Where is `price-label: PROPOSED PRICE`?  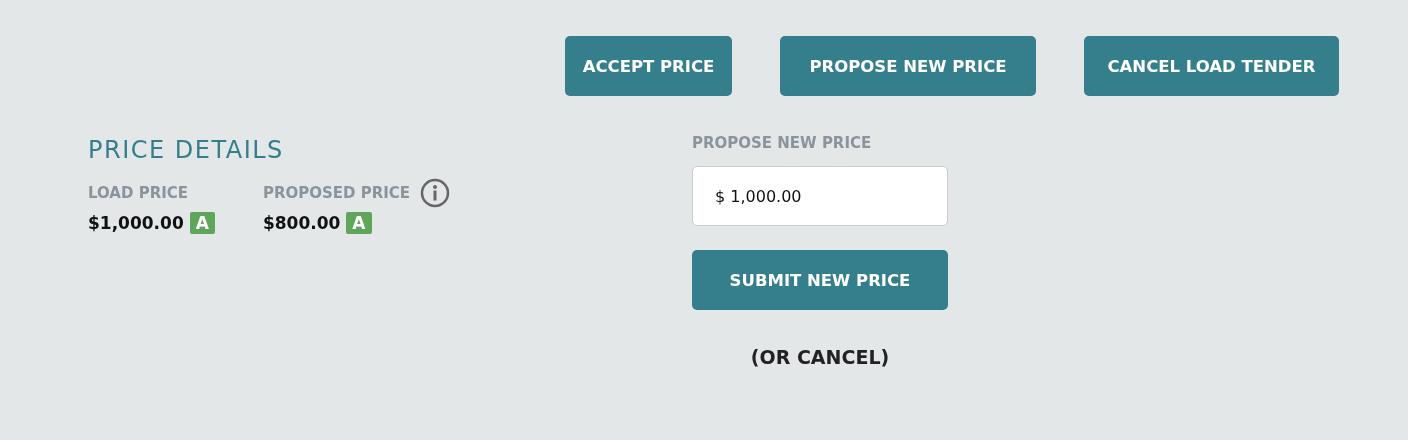
price-label: PROPOSED PRICE is located at coordinates (336, 193).